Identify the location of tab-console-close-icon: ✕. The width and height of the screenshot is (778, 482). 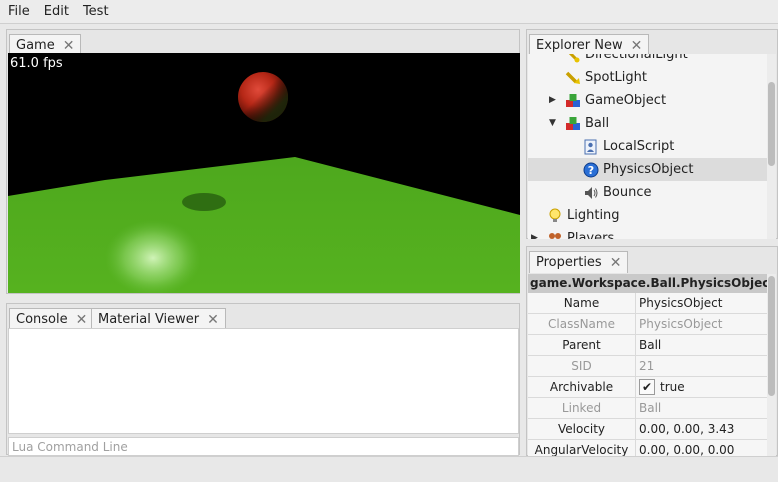
(82, 320).